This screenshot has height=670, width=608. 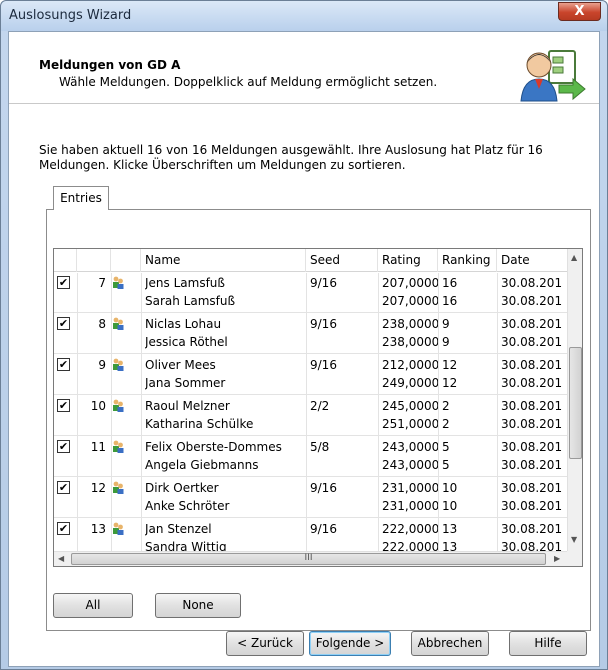 What do you see at coordinates (411, 424) in the screenshot?
I see `cell-rating: 251,0000` at bounding box center [411, 424].